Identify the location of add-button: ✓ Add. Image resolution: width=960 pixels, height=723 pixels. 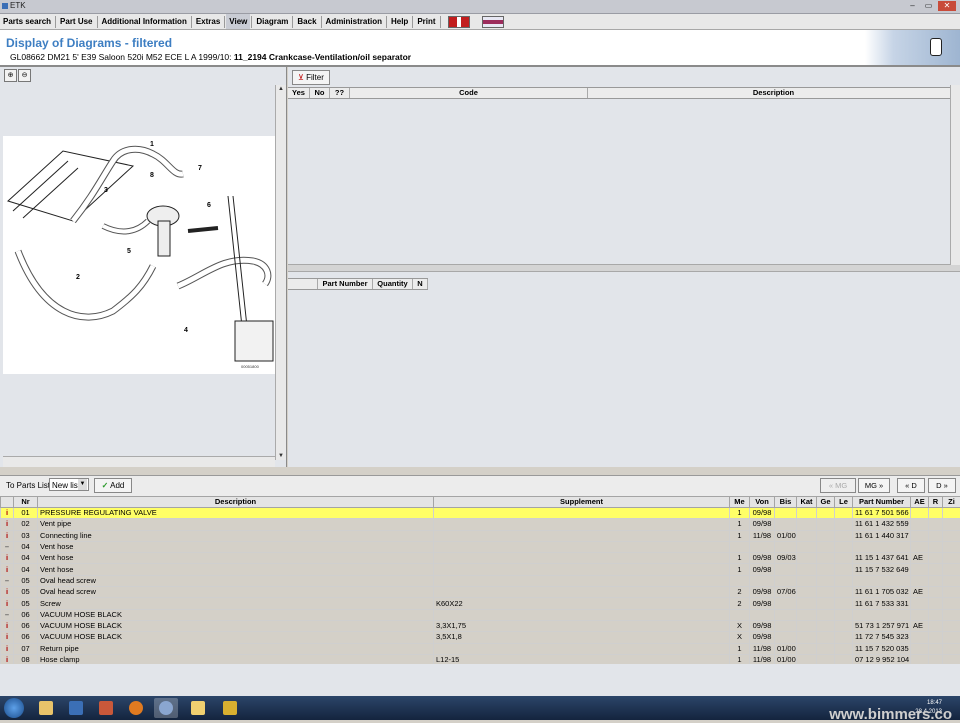
(113, 485).